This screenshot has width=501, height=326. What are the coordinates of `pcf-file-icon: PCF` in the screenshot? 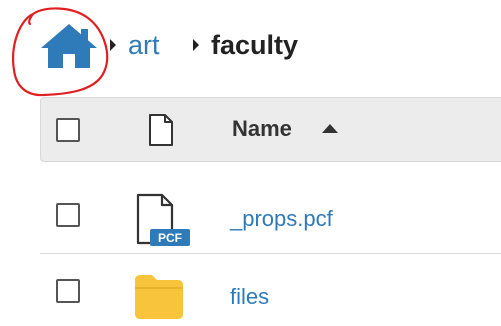 It's located at (163, 219).